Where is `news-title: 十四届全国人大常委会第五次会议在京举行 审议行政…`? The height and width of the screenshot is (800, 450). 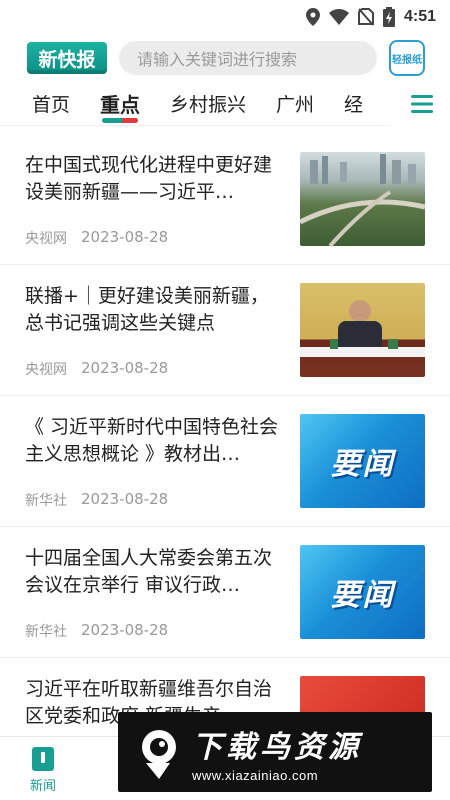
news-title: 十四届全国人大常委会第五次会议在京举行 审议行政… is located at coordinates (149, 571).